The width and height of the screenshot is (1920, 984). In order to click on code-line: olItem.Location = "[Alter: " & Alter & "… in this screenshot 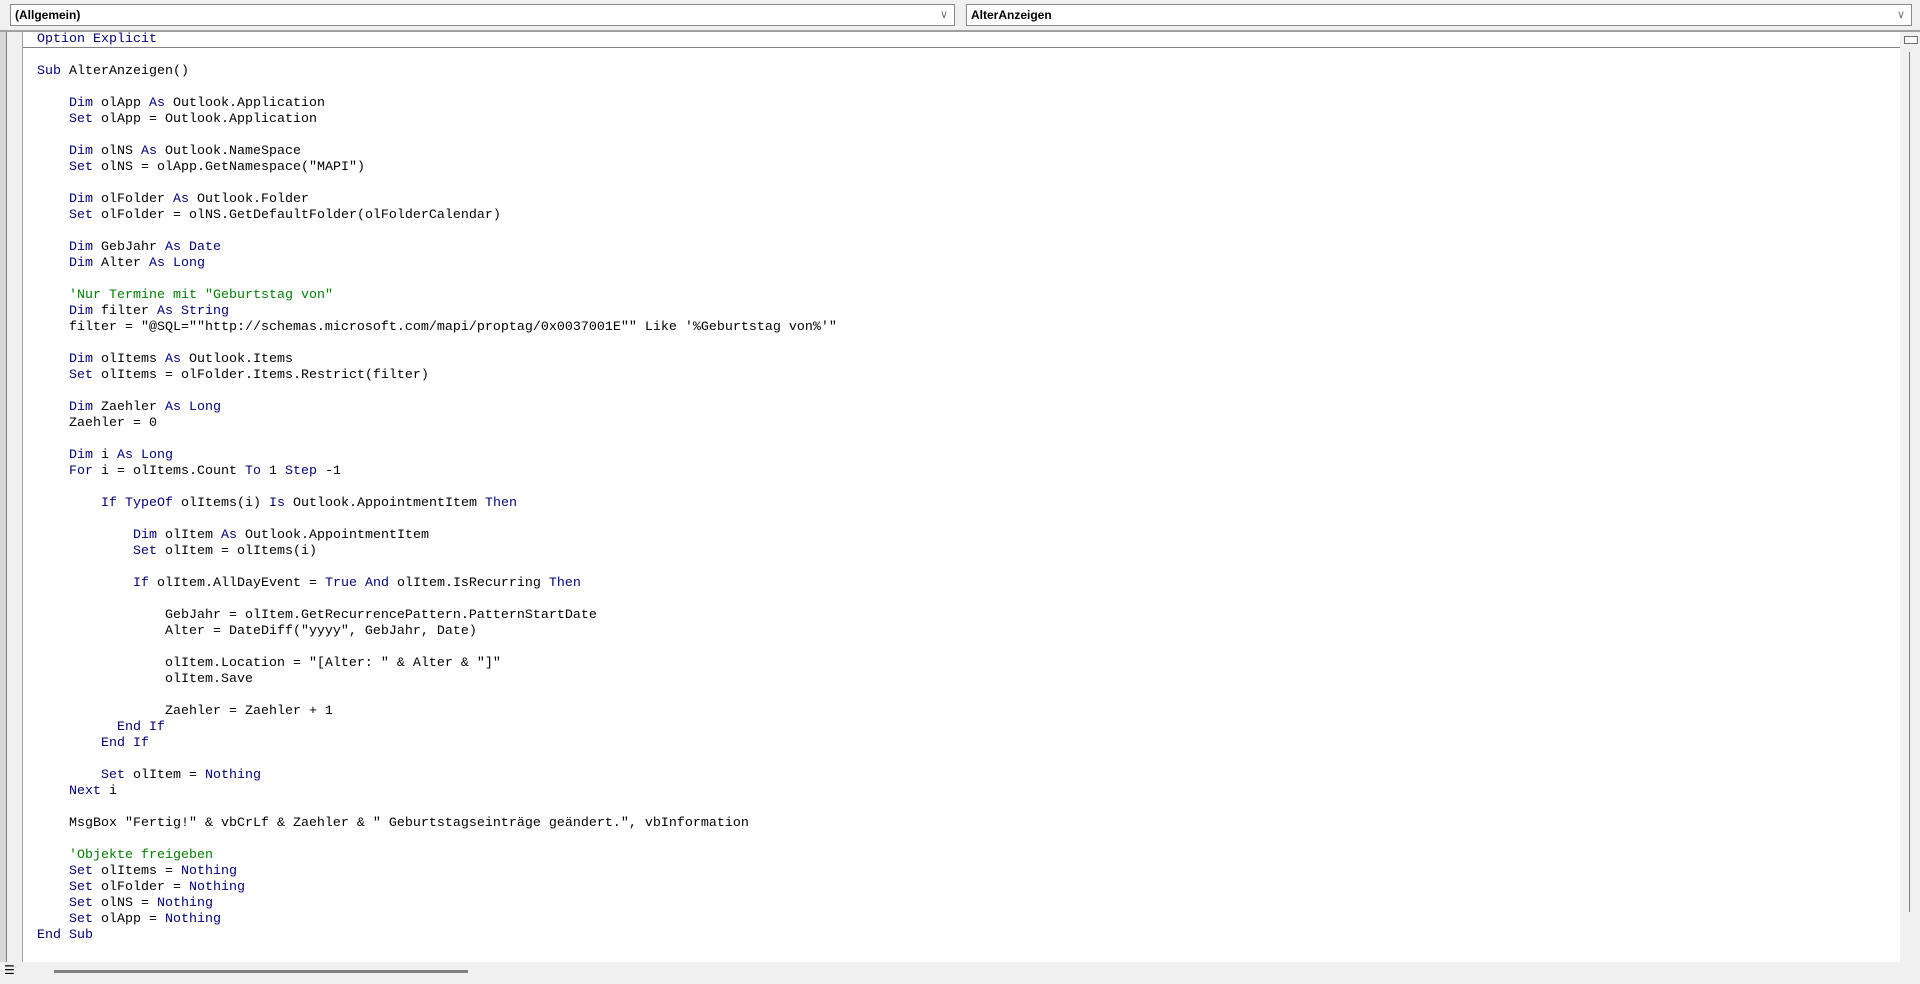, I will do `click(437, 664)`.